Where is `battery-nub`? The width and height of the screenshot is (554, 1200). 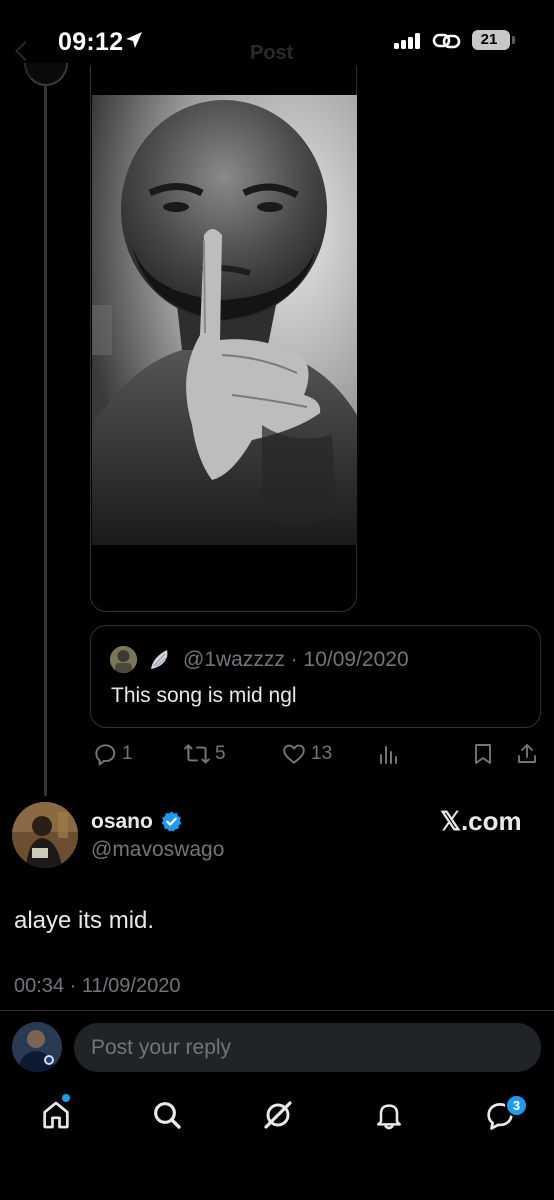
battery-nub is located at coordinates (513, 40).